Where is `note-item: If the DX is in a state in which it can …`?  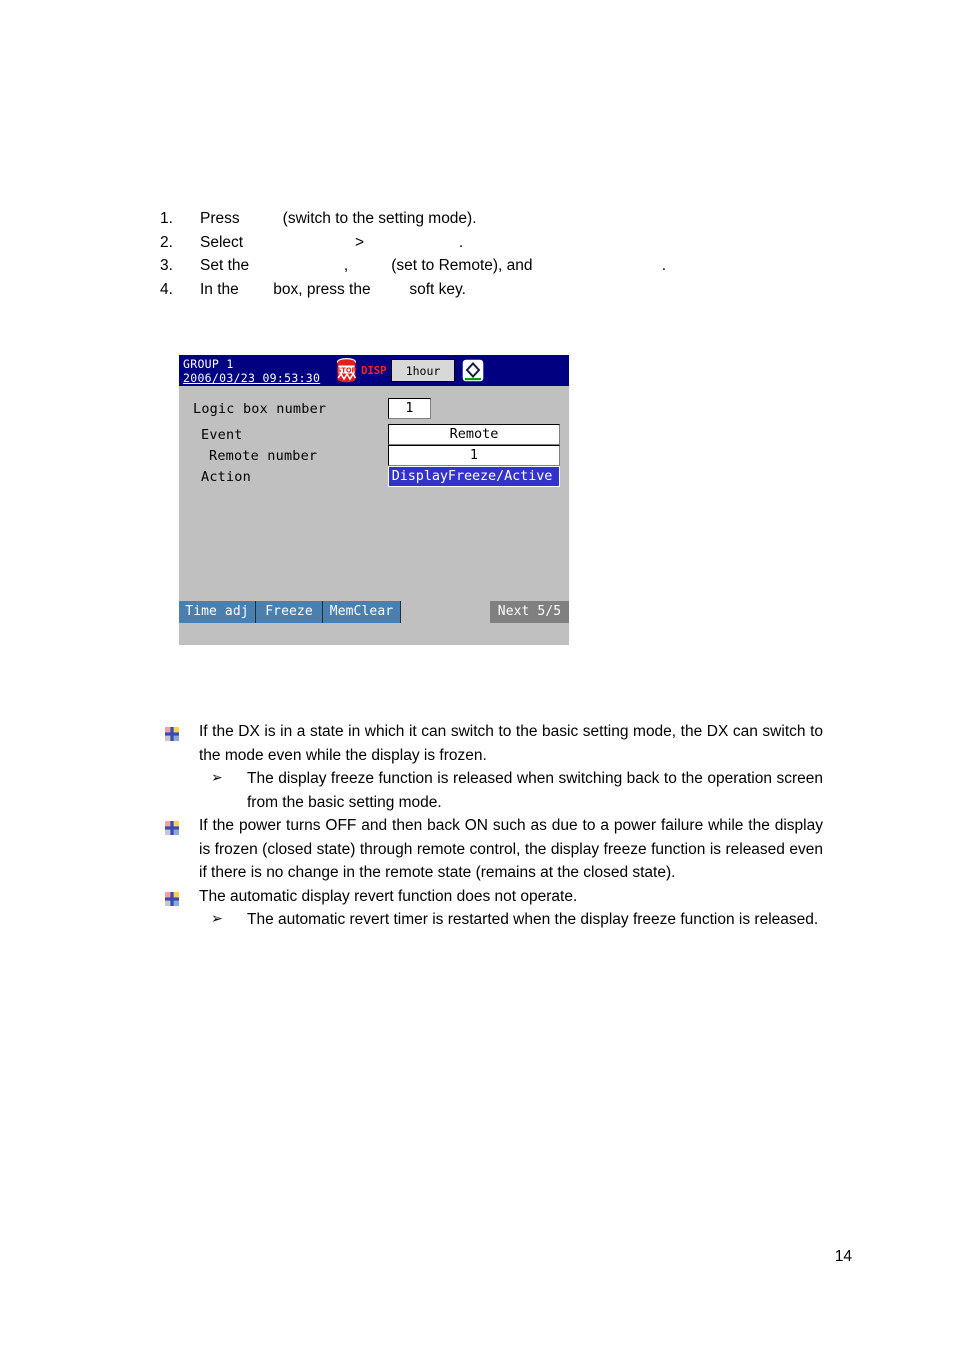
note-item: If the DX is in a state in which it can … is located at coordinates (493, 743).